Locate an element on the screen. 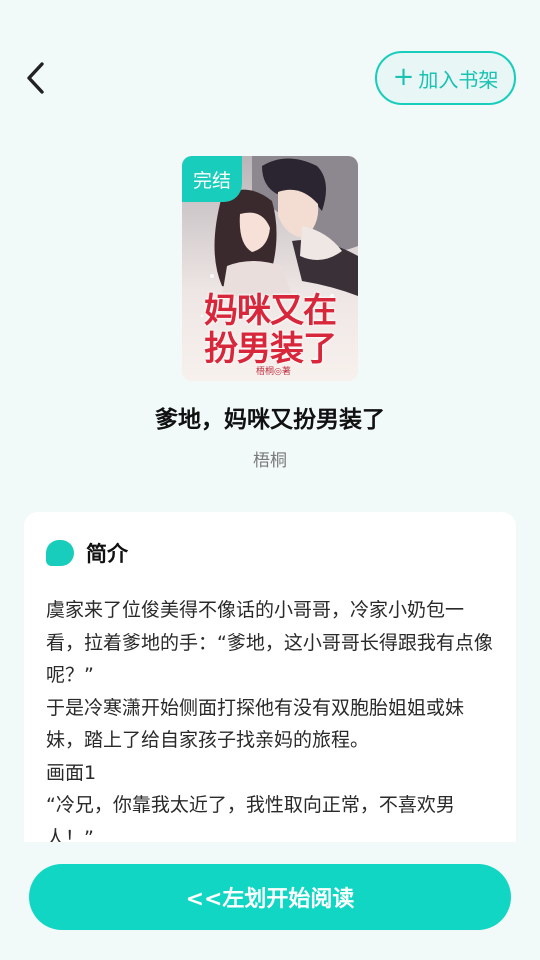 Image resolution: width=540 pixels, height=960 pixels. back-button is located at coordinates (36, 78).